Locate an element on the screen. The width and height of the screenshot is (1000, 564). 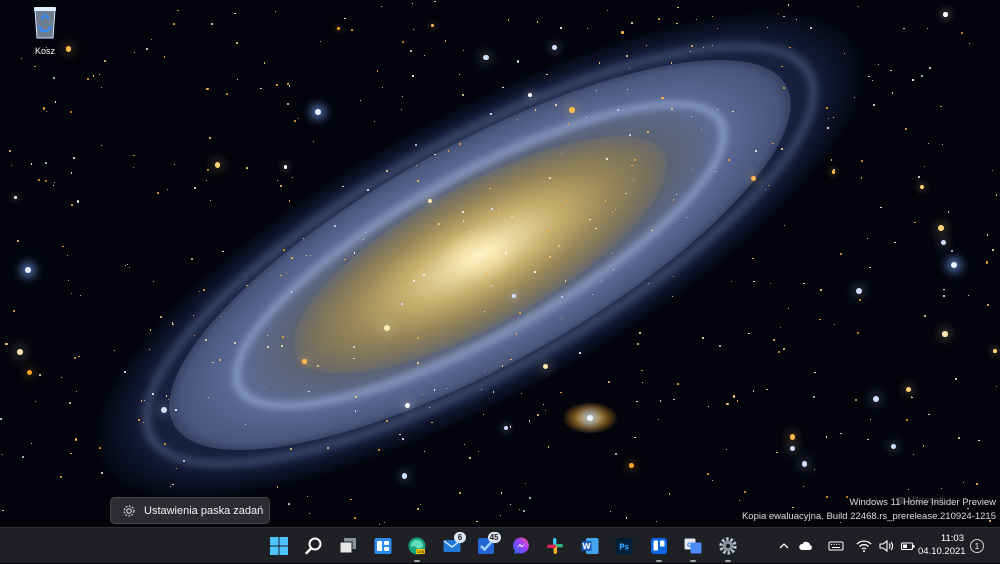
taskbar-slack-button is located at coordinates (555, 546).